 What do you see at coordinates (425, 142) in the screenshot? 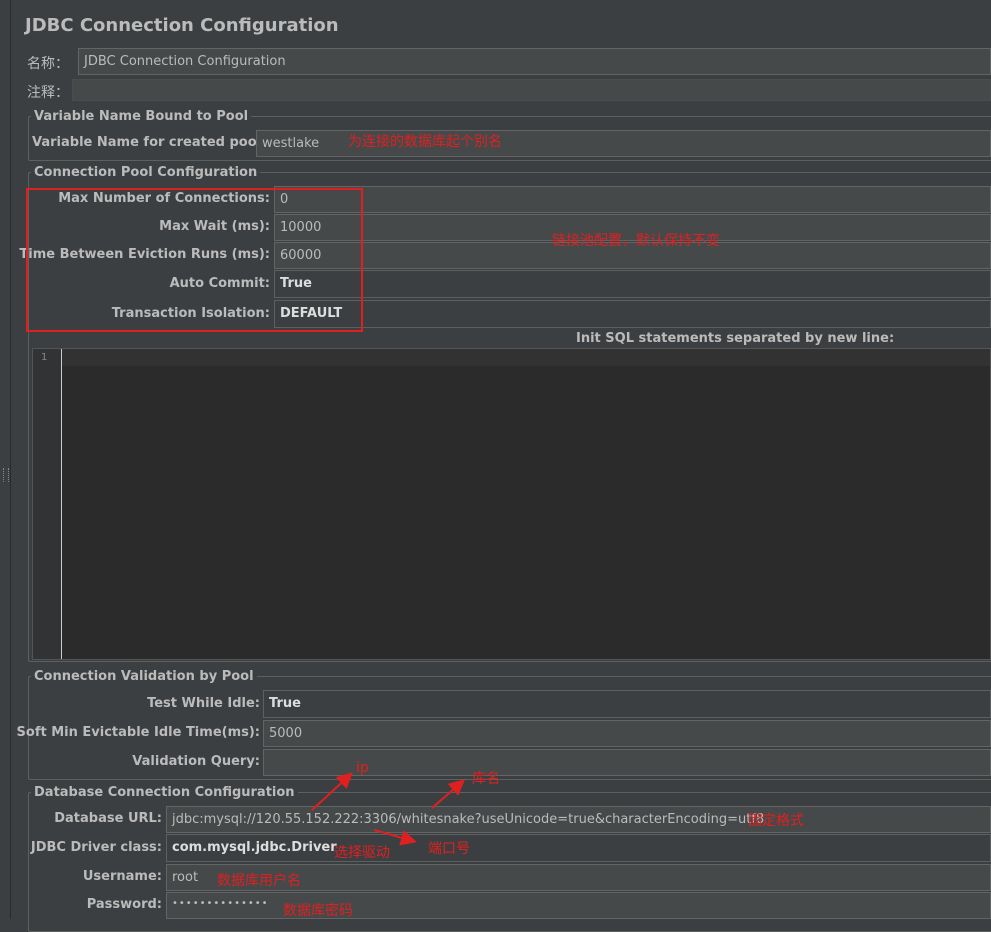
I see `variable-annotation: 为连接的数据库起个别名` at bounding box center [425, 142].